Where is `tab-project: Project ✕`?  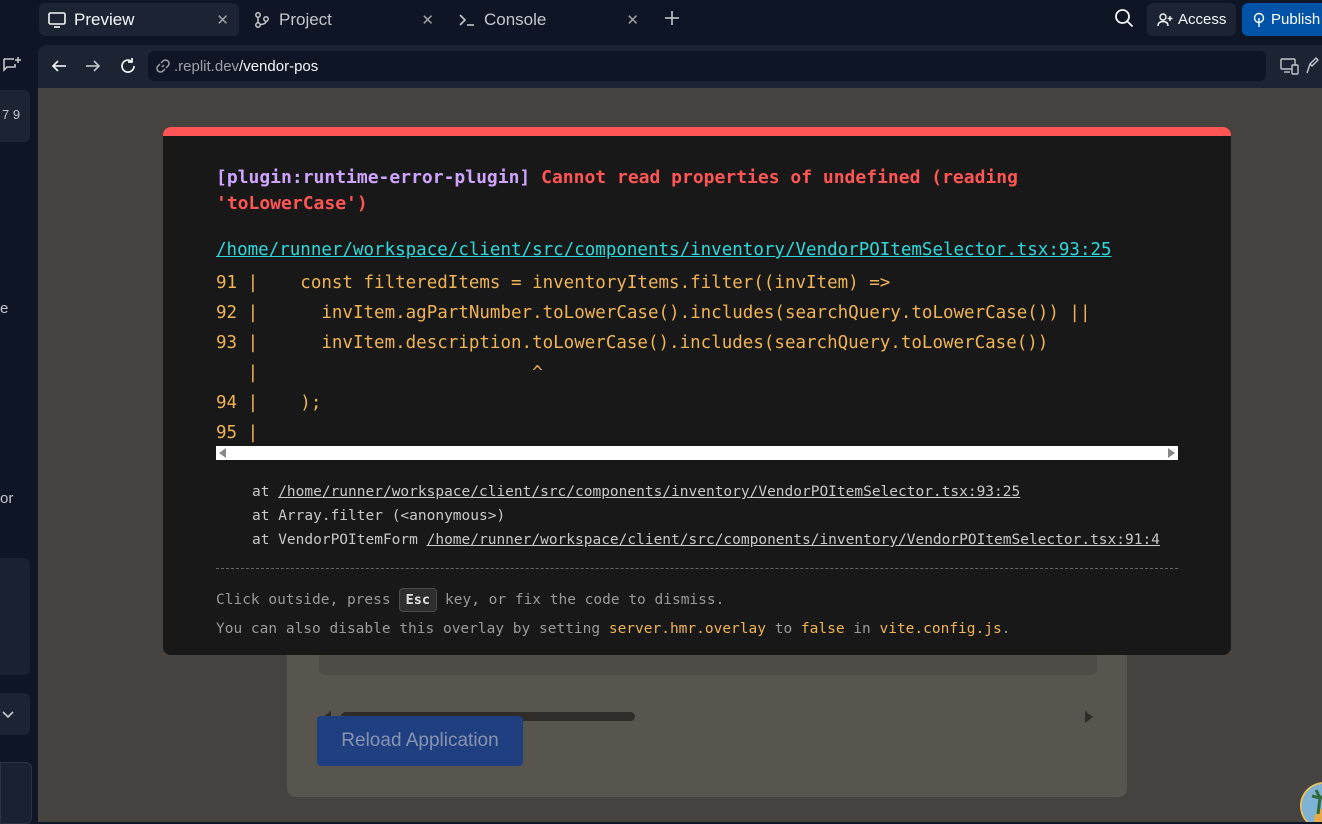 tab-project: Project ✕ is located at coordinates (344, 19).